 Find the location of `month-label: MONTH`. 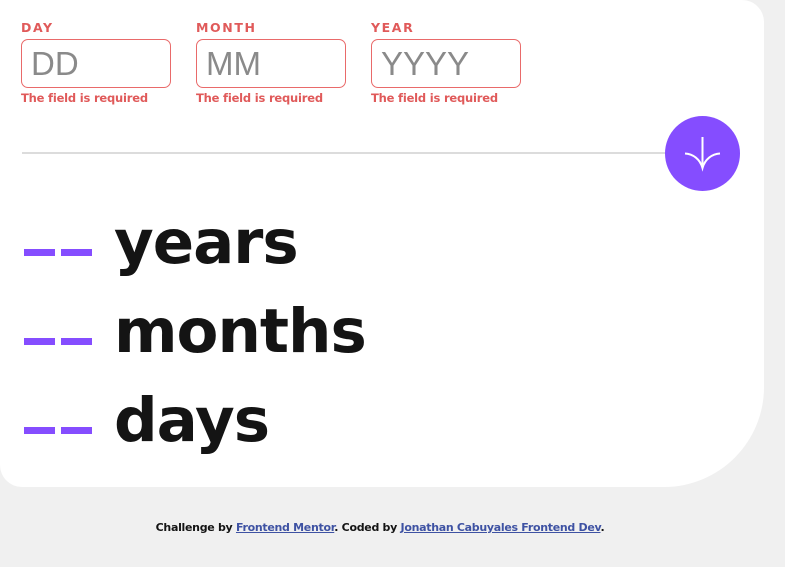

month-label: MONTH is located at coordinates (226, 27).